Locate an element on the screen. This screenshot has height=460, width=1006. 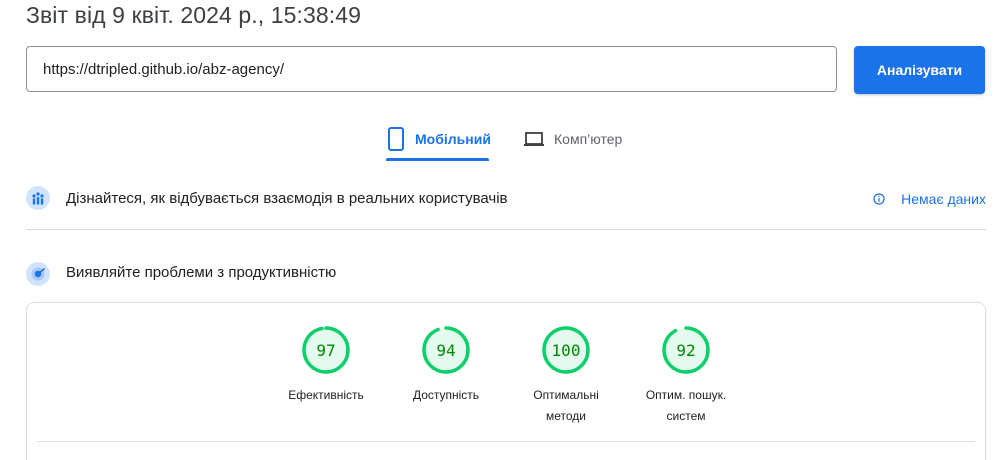
diagnose-heading: Виявляйте проблеми з продуктивністю is located at coordinates (201, 272).